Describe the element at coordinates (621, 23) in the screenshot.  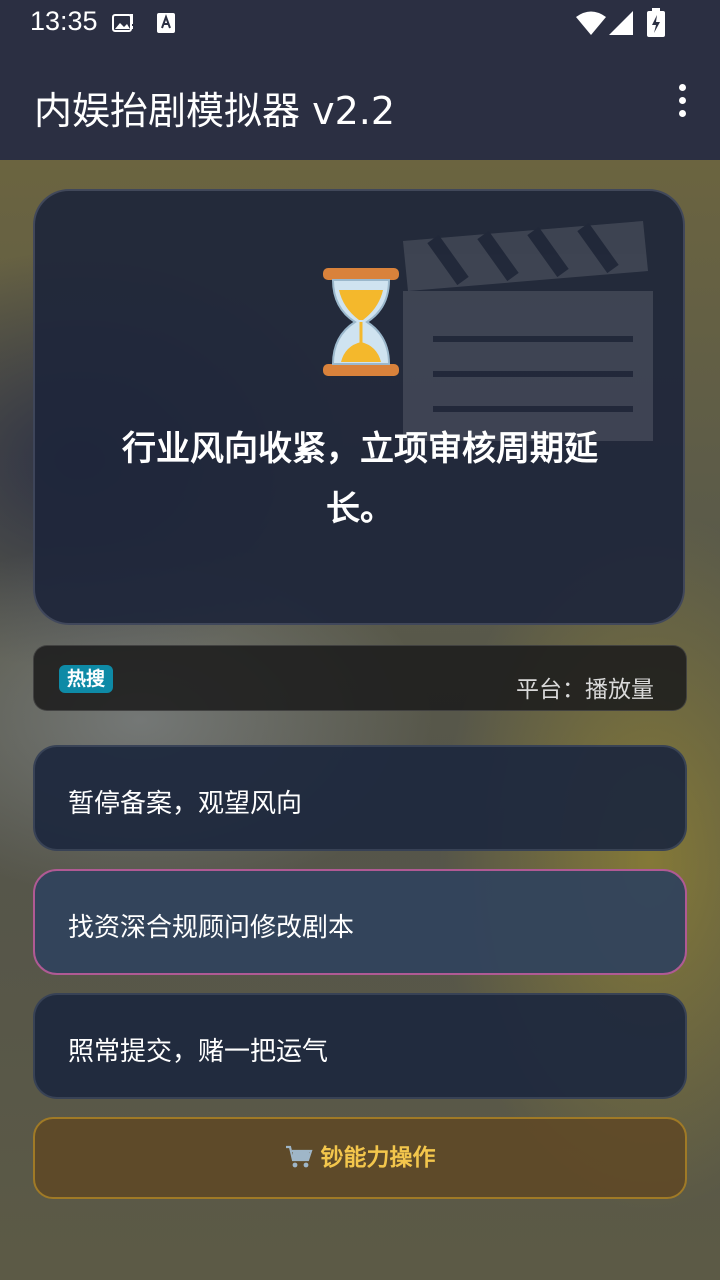
I see `signal-icon` at that location.